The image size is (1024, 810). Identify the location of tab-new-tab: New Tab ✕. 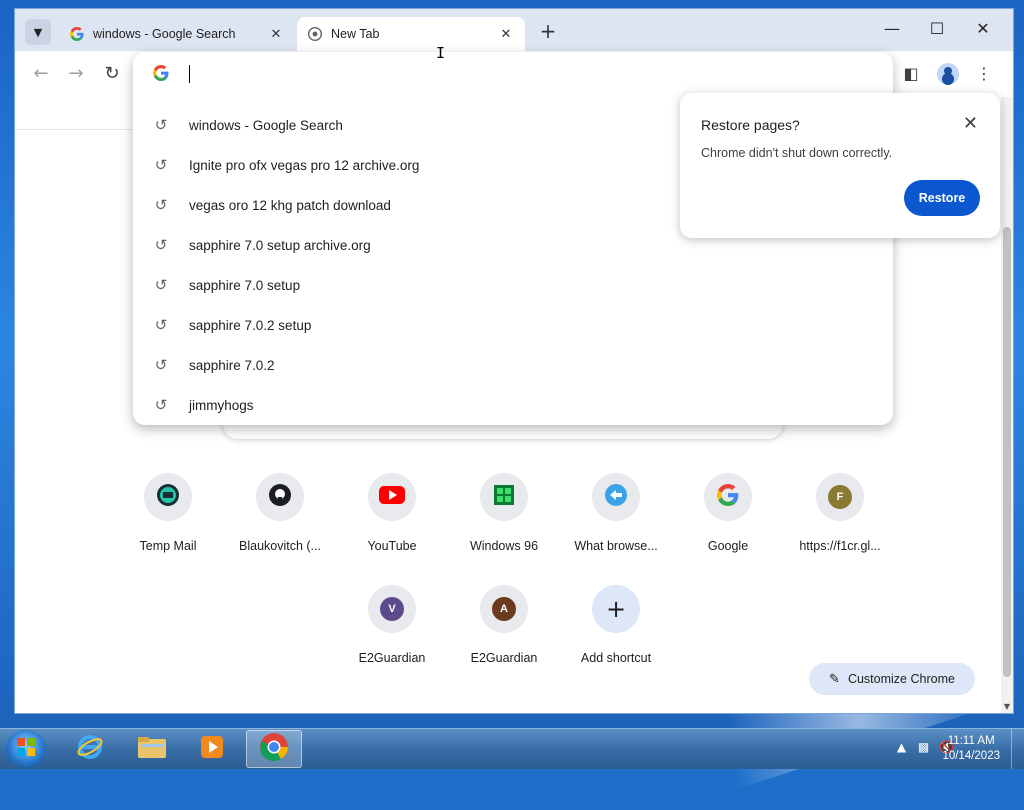
(411, 34).